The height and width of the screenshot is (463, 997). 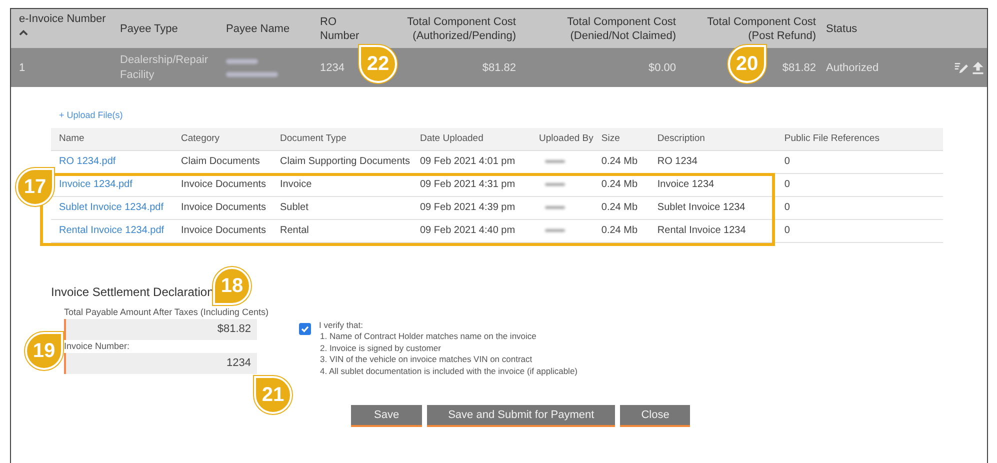 What do you see at coordinates (662, 68) in the screenshot?
I see `table-cell: $0.00` at bounding box center [662, 68].